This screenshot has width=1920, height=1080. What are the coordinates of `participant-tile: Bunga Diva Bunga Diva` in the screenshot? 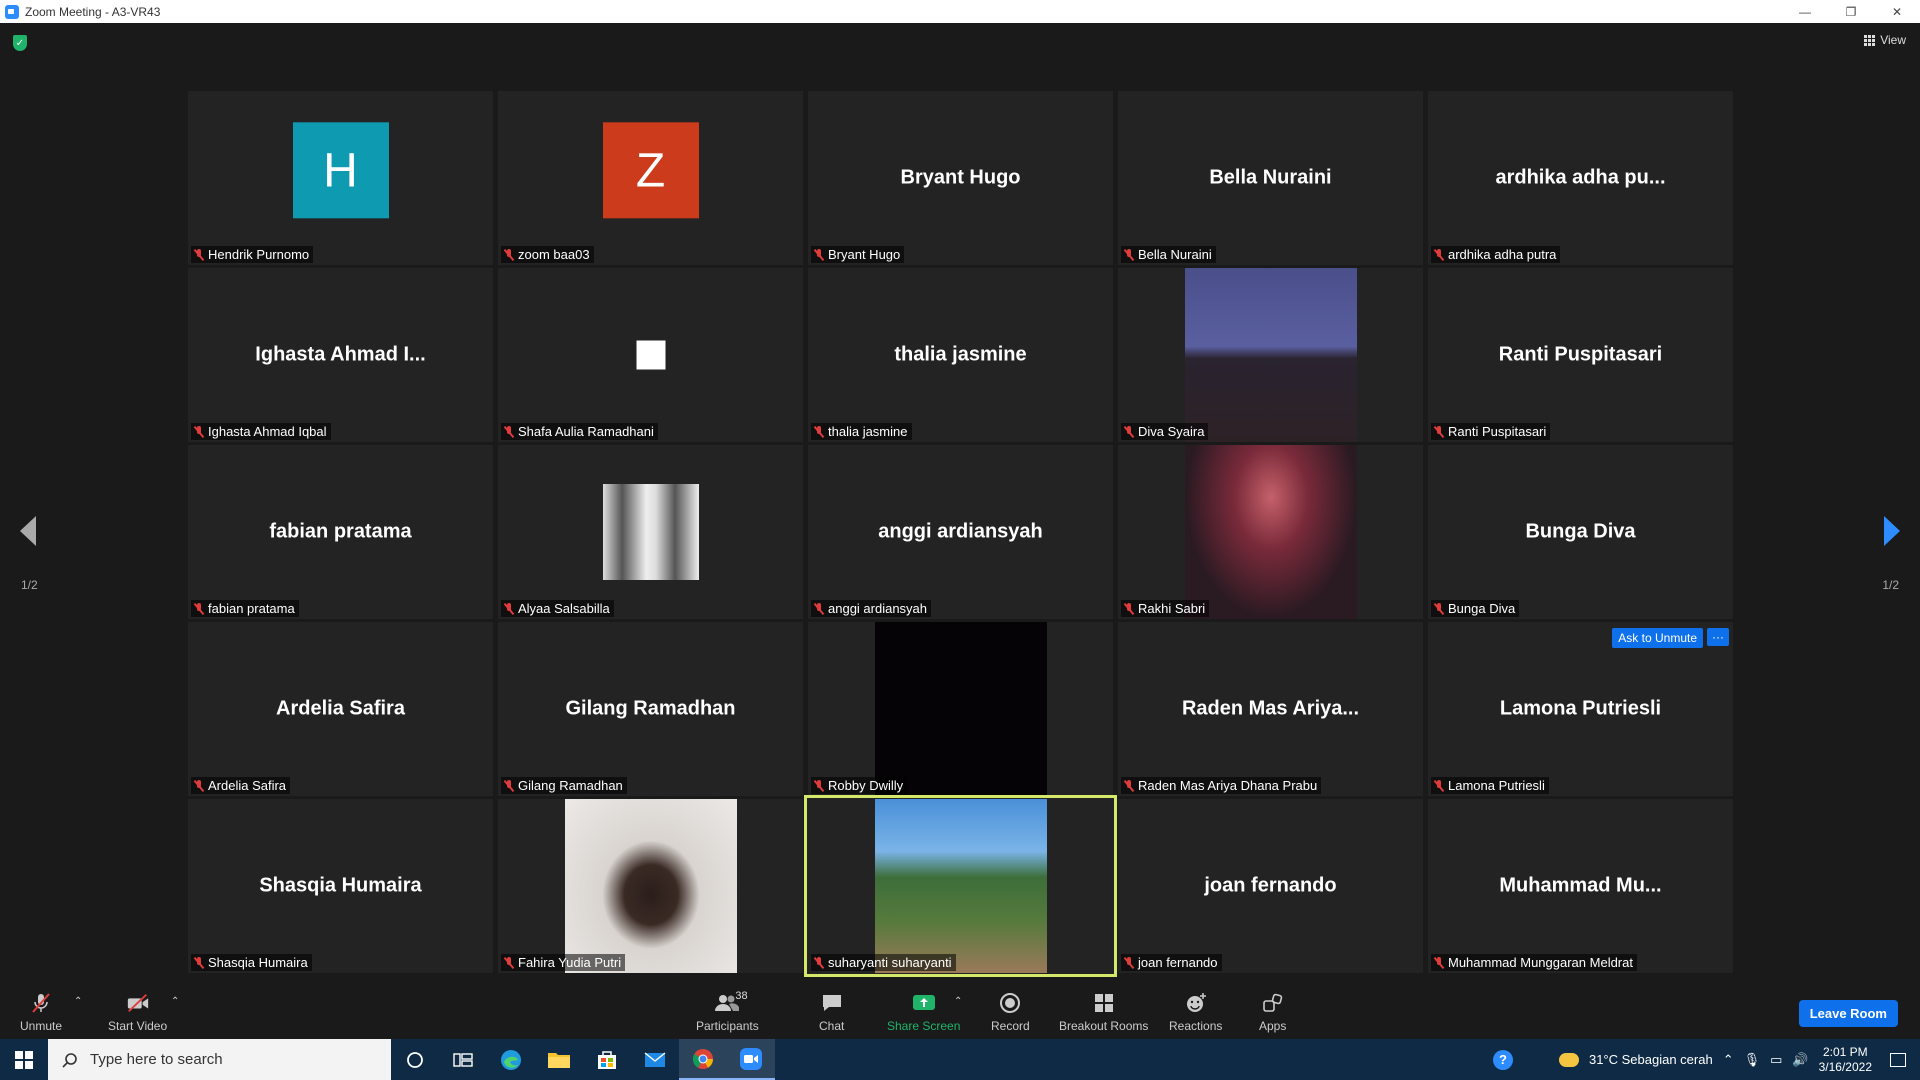 It's located at (1580, 532).